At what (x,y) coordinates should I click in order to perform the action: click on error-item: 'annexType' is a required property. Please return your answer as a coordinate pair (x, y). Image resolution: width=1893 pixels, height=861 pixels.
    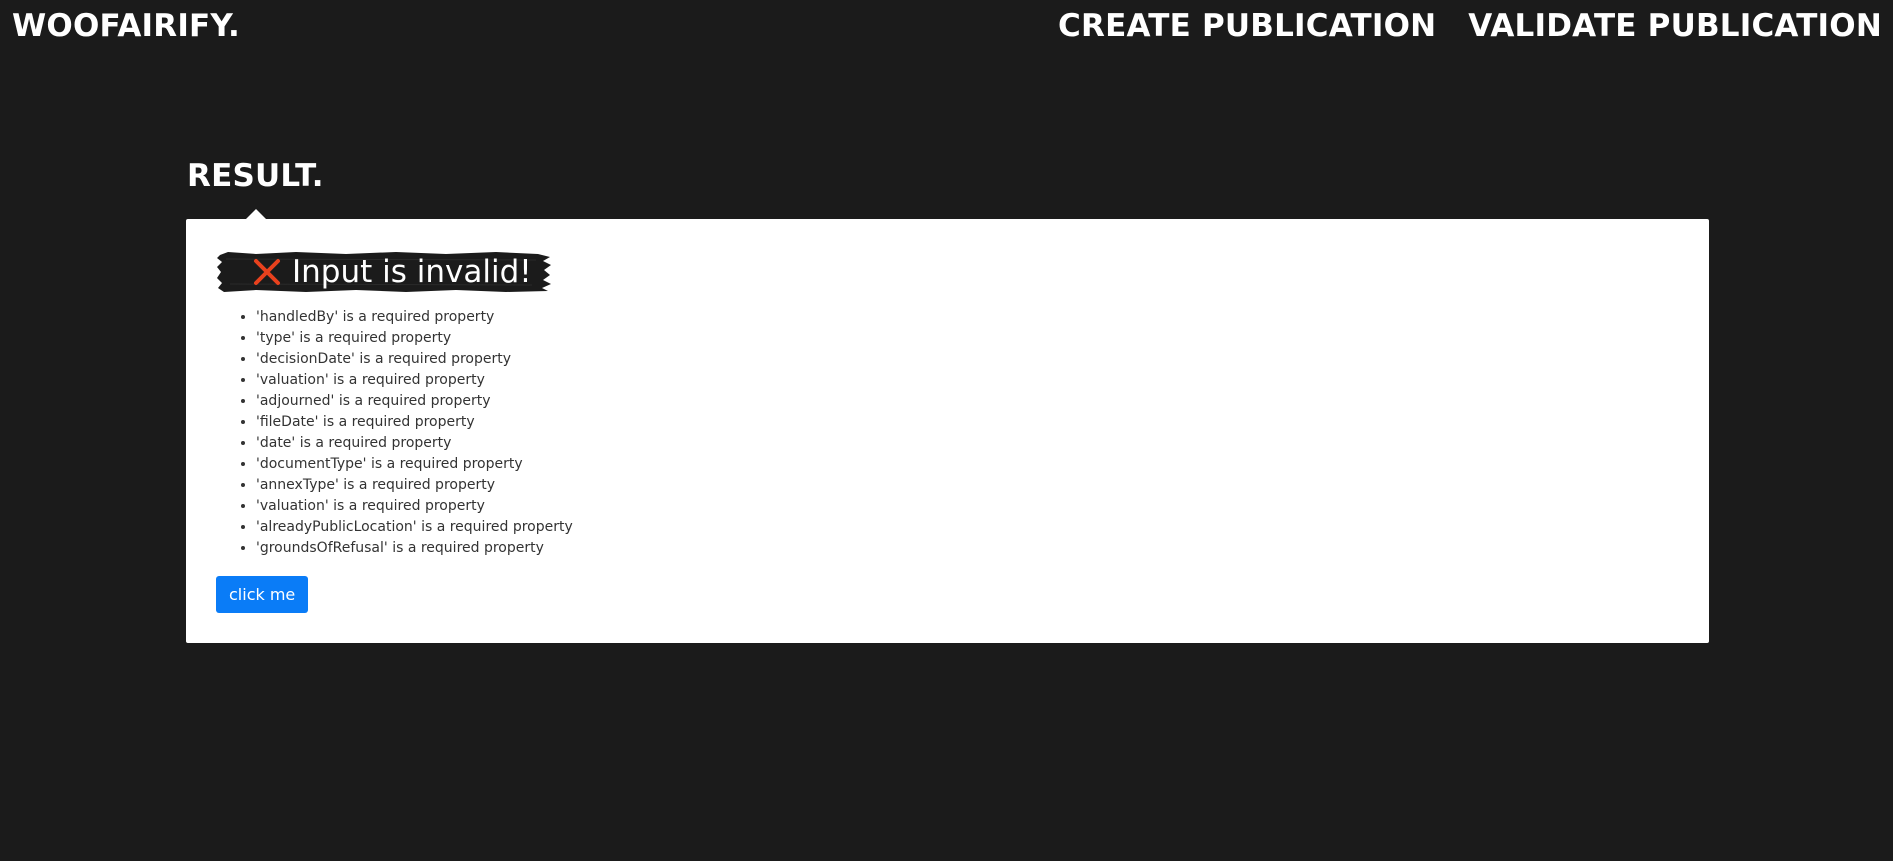
    Looking at the image, I should click on (414, 485).